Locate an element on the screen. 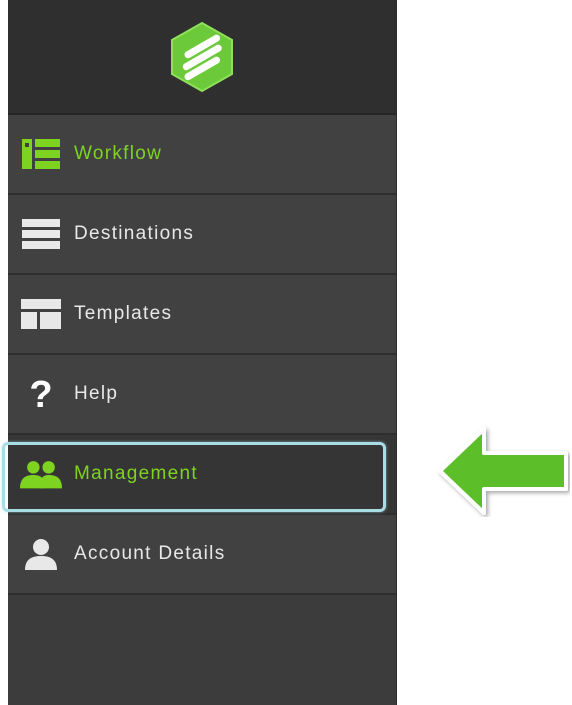  brand-logo is located at coordinates (202, 57).